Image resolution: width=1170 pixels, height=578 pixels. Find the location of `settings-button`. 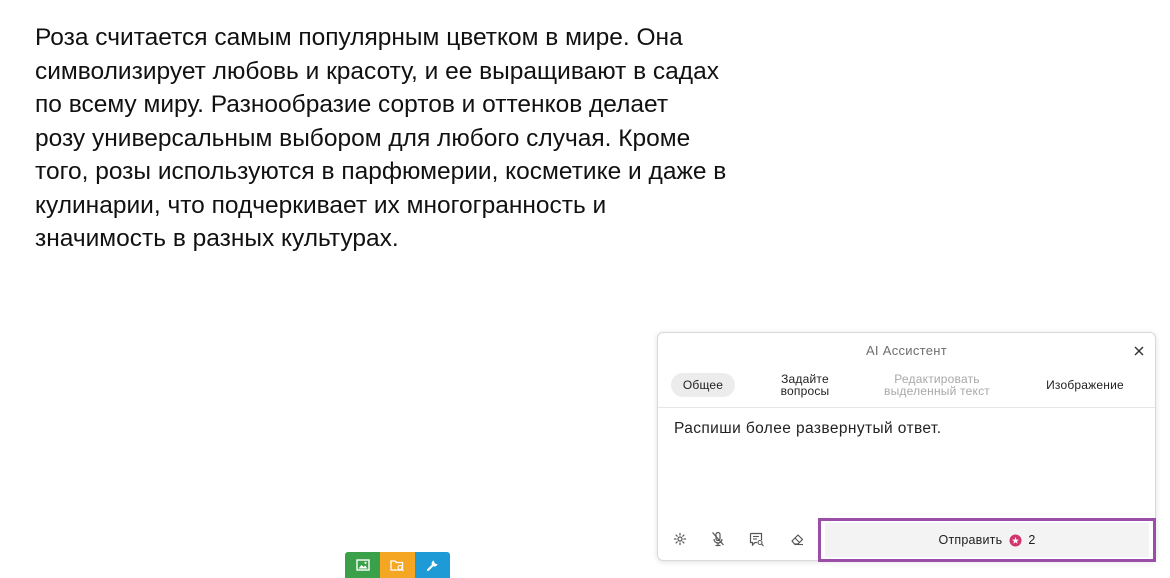

settings-button is located at coordinates (680, 539).